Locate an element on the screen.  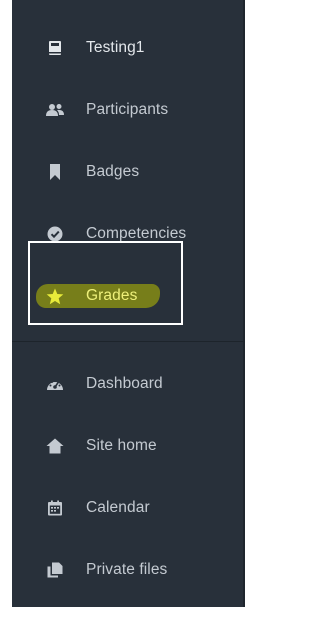
calendar-icon is located at coordinates (55, 508).